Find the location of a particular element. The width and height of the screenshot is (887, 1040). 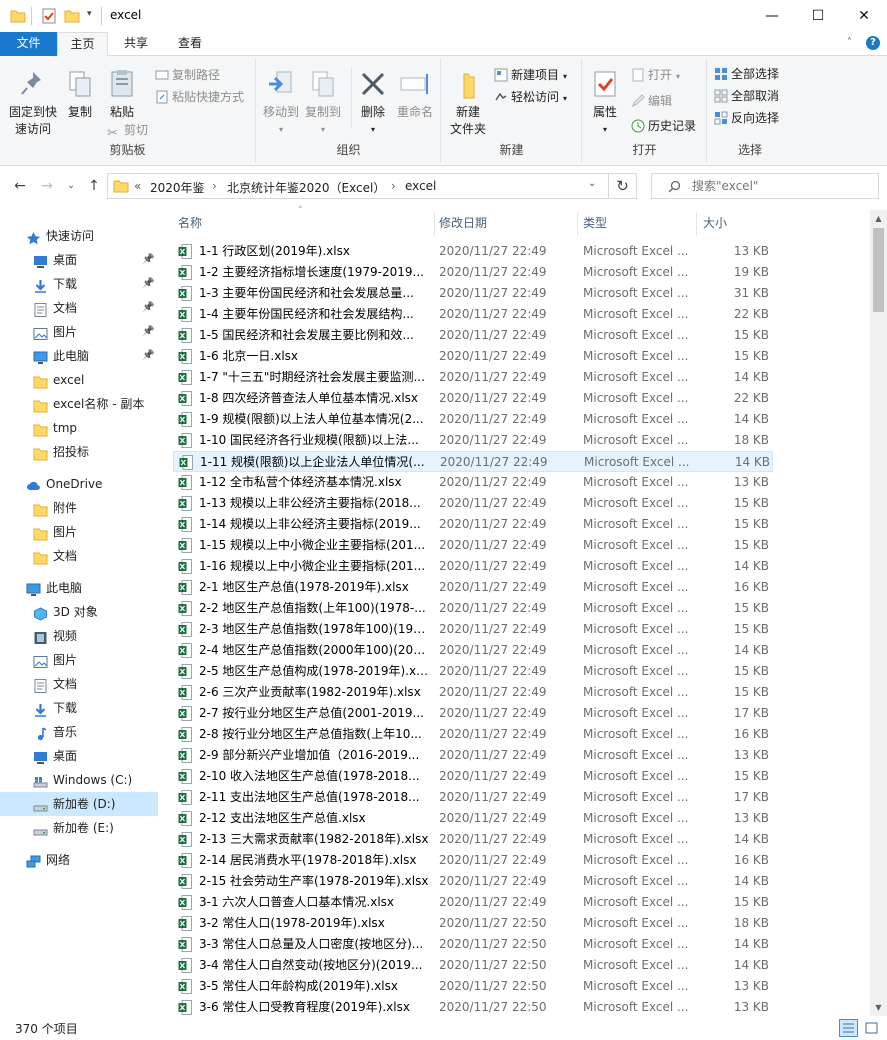

nav-item: Windows (C:) is located at coordinates (79, 780).